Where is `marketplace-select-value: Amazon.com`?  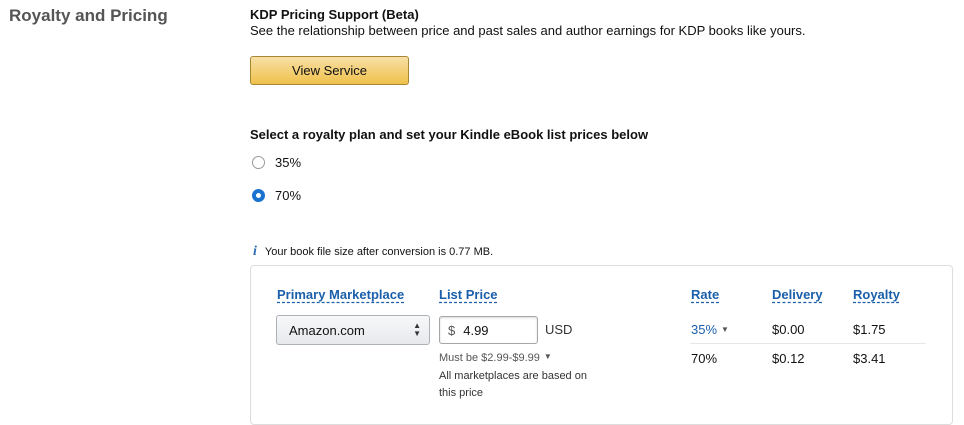 marketplace-select-value: Amazon.com is located at coordinates (327, 330).